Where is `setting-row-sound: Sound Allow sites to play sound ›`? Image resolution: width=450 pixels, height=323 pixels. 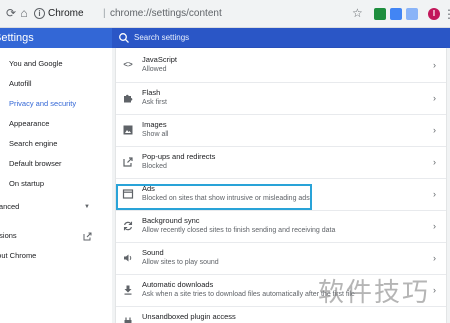
setting-row-sound: Sound Allow sites to play sound › is located at coordinates (281, 258).